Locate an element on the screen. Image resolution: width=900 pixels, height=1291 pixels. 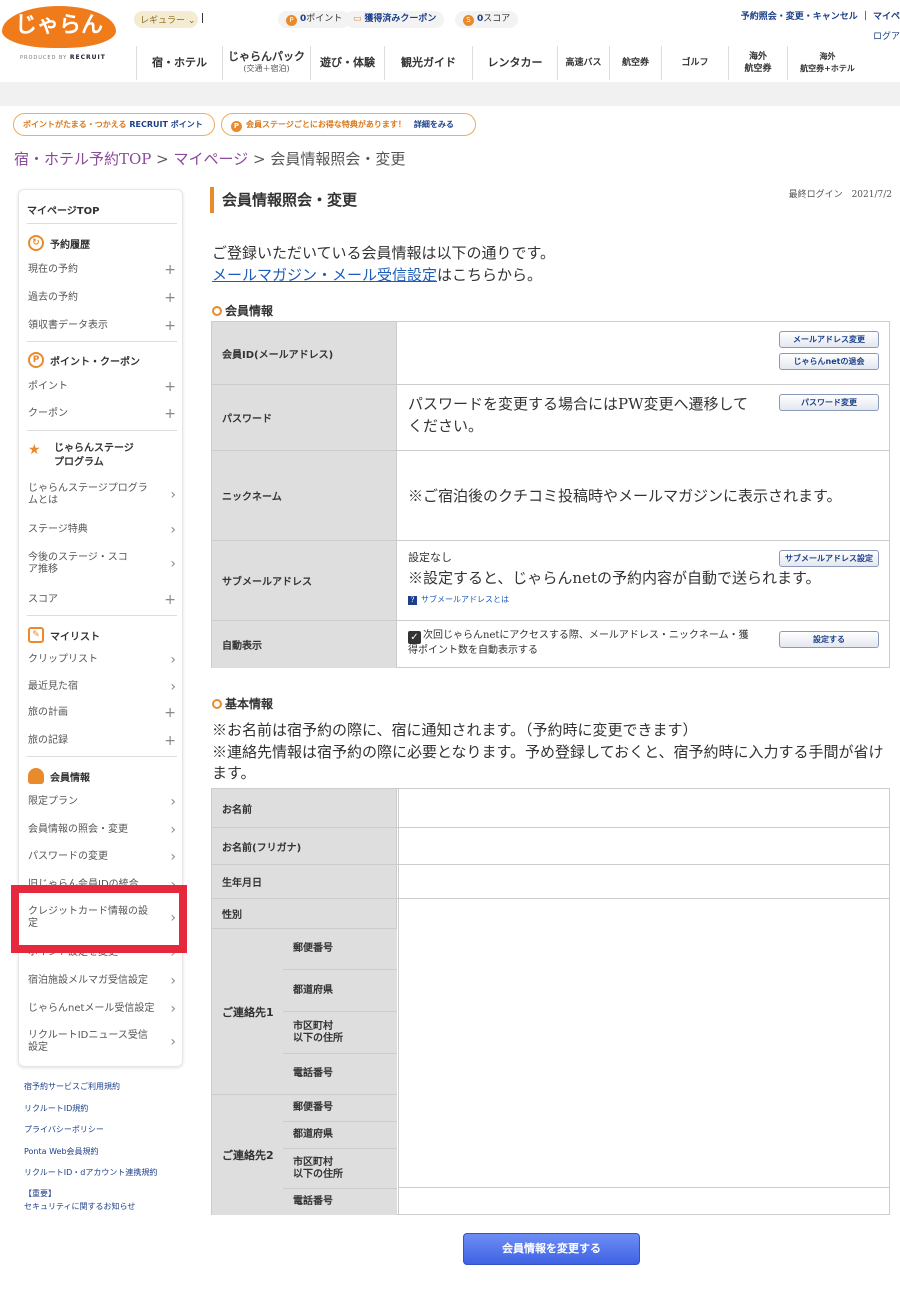
sidebar-item-clip: クリップリスト › is located at coordinates (102, 660).